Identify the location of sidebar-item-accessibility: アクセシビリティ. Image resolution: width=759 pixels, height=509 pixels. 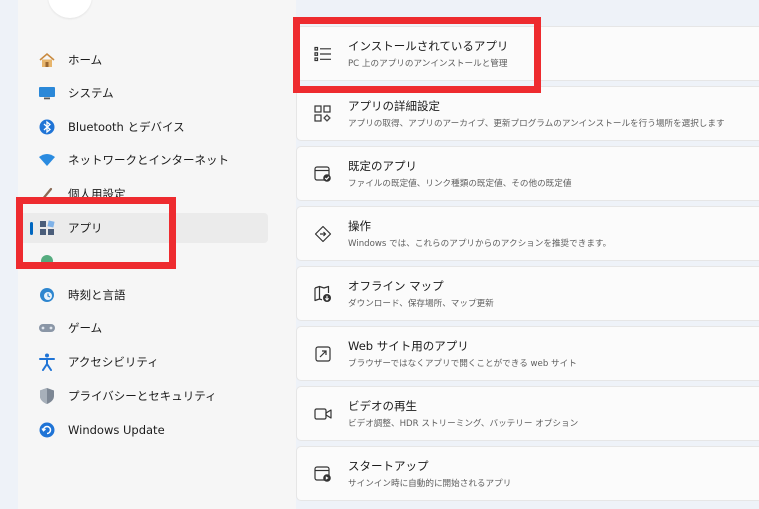
(143, 362).